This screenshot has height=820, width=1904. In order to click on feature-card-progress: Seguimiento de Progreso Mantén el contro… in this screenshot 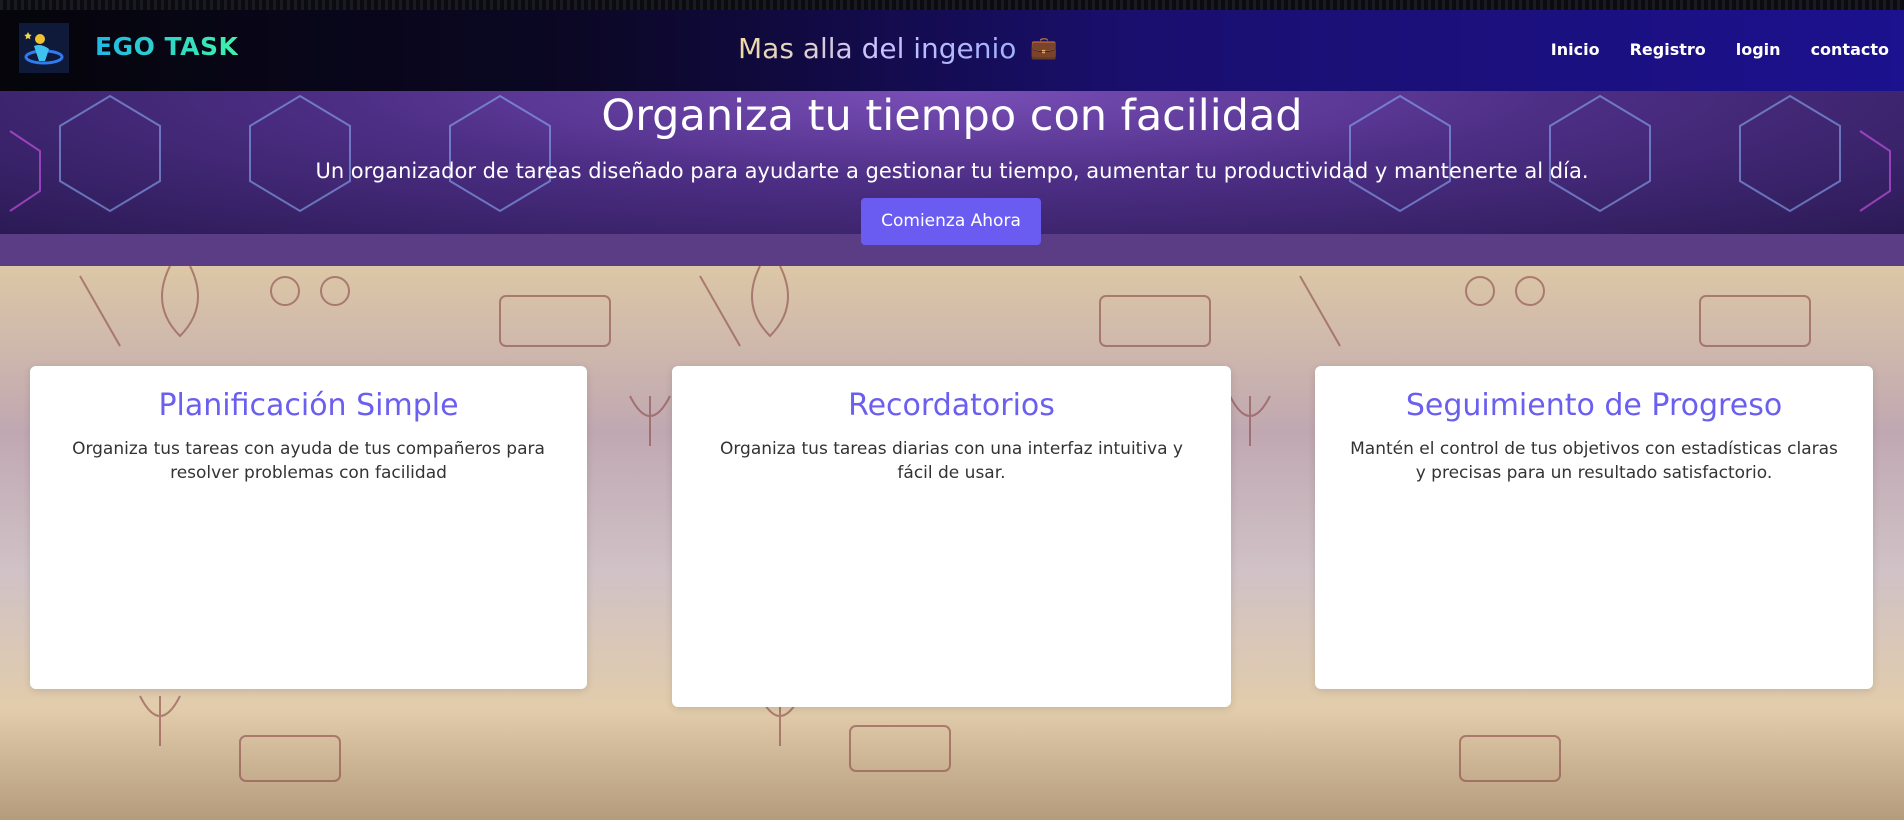, I will do `click(1594, 527)`.